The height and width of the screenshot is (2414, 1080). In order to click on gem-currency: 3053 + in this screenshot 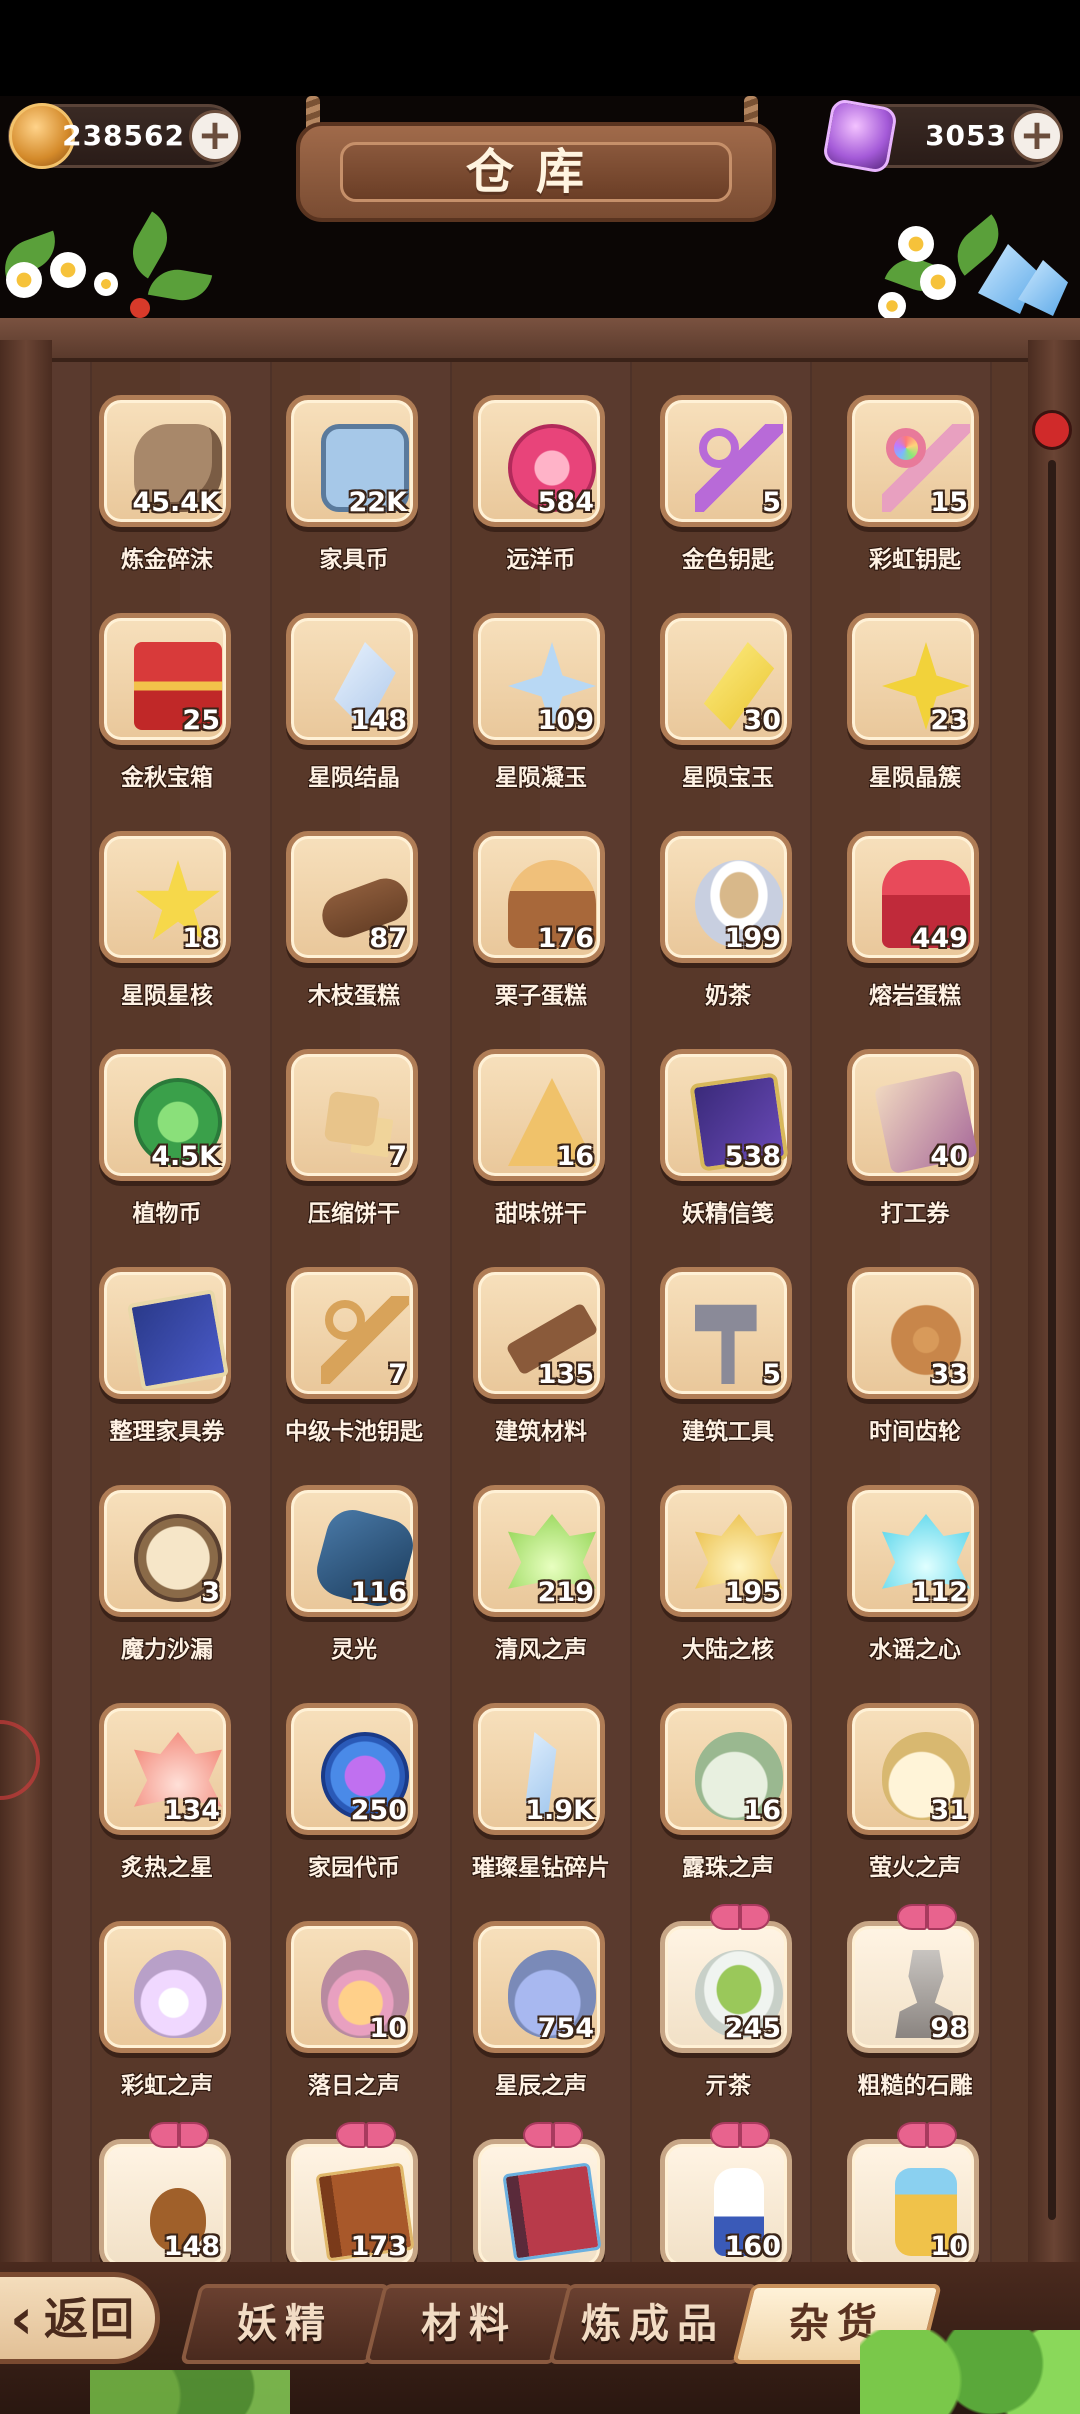, I will do `click(942, 136)`.